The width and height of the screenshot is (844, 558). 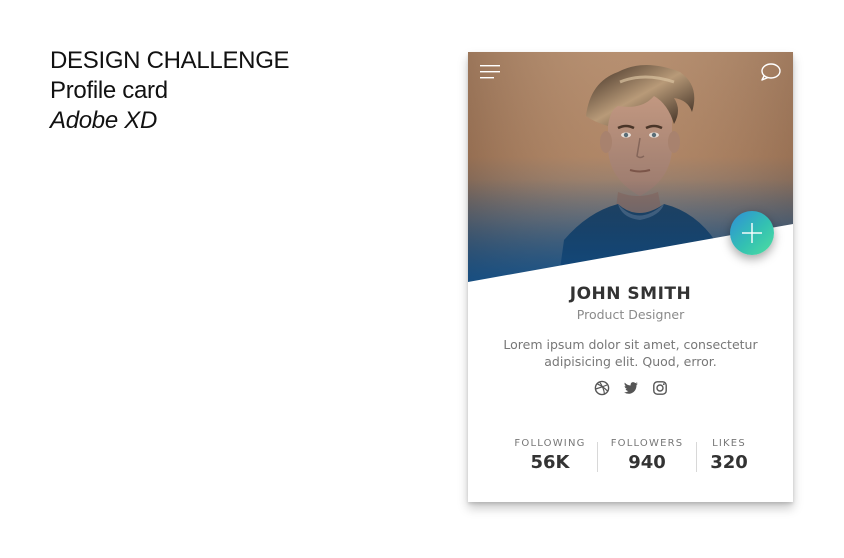 What do you see at coordinates (602, 388) in the screenshot?
I see `dribbble-icon` at bounding box center [602, 388].